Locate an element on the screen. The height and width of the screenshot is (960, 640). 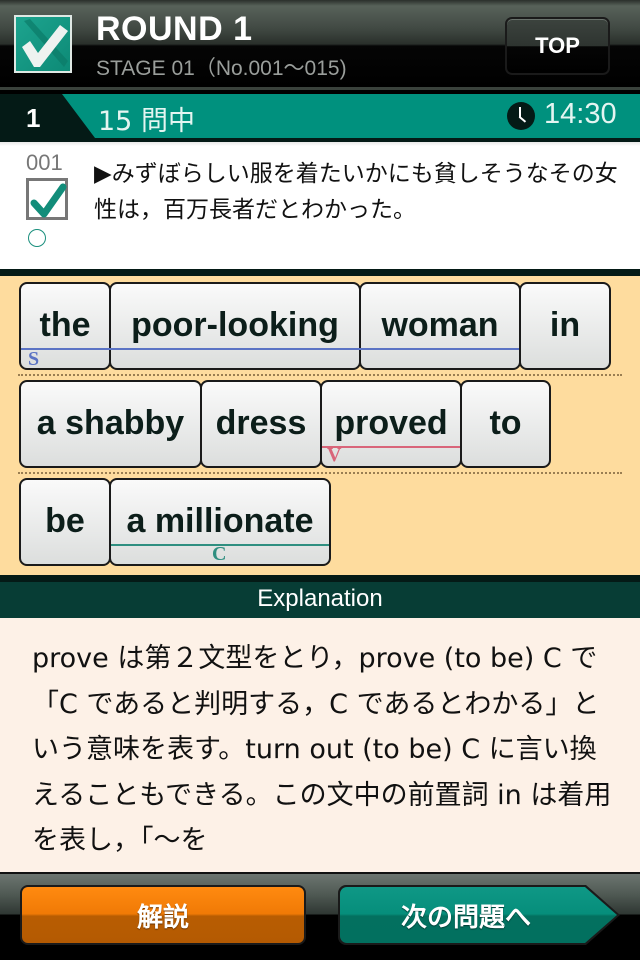
word-tile: be is located at coordinates (65, 522).